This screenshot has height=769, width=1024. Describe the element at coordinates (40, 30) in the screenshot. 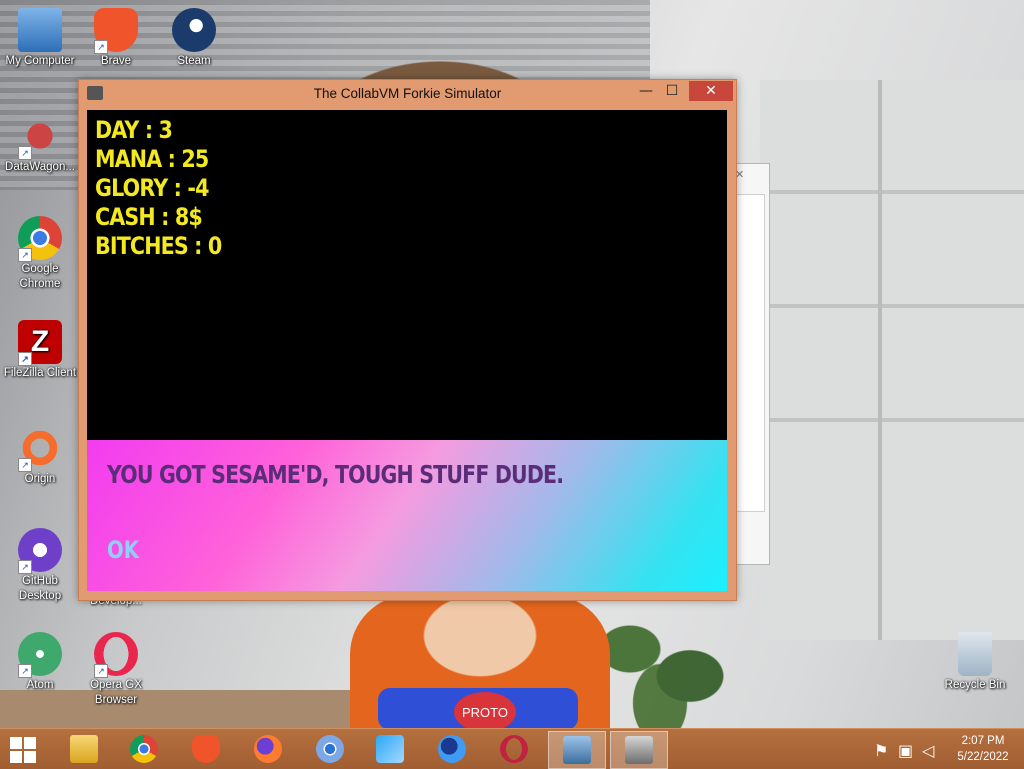

I see `computer-icon` at that location.